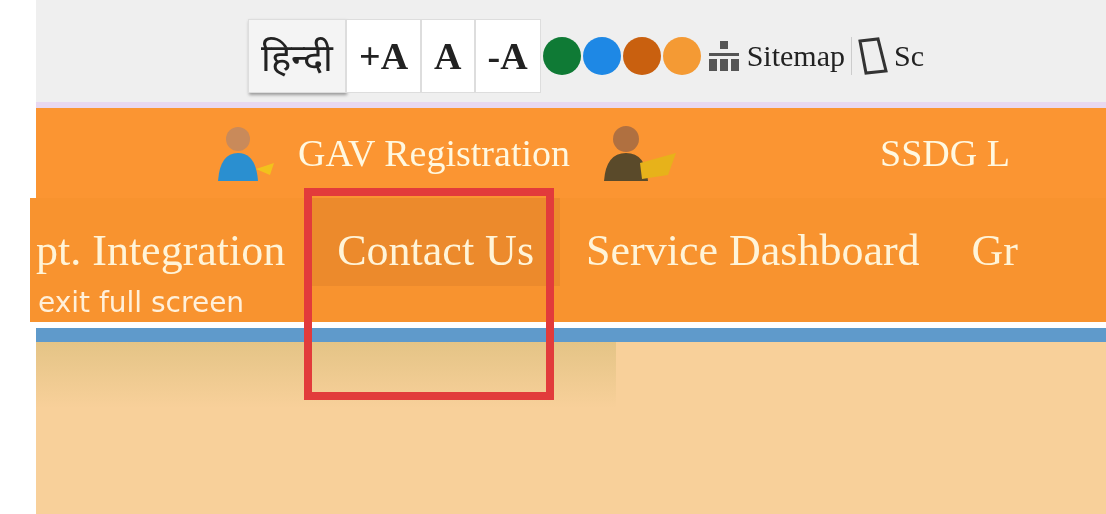  Describe the element at coordinates (723, 56) in the screenshot. I see `sitemap-icon` at that location.